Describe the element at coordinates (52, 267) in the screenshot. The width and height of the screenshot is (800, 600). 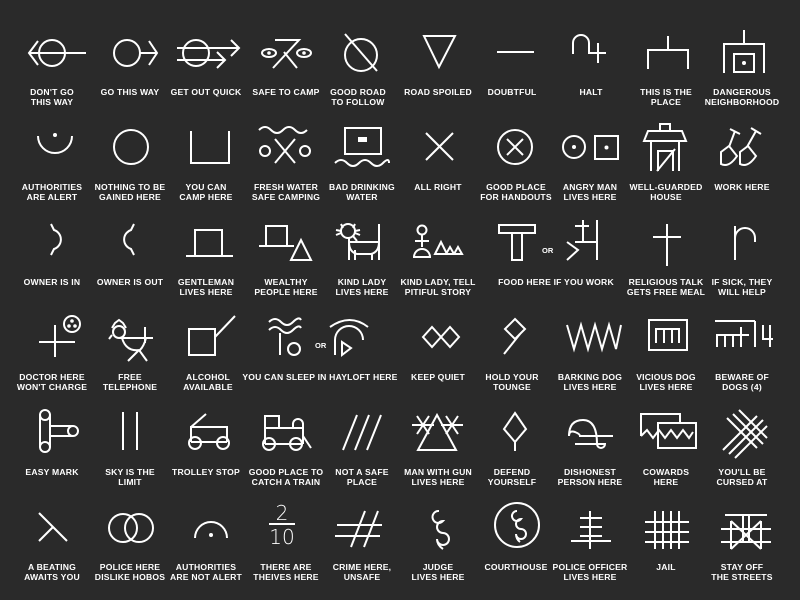
I see `sign-owner-is-in: OWNER IS IN` at that location.